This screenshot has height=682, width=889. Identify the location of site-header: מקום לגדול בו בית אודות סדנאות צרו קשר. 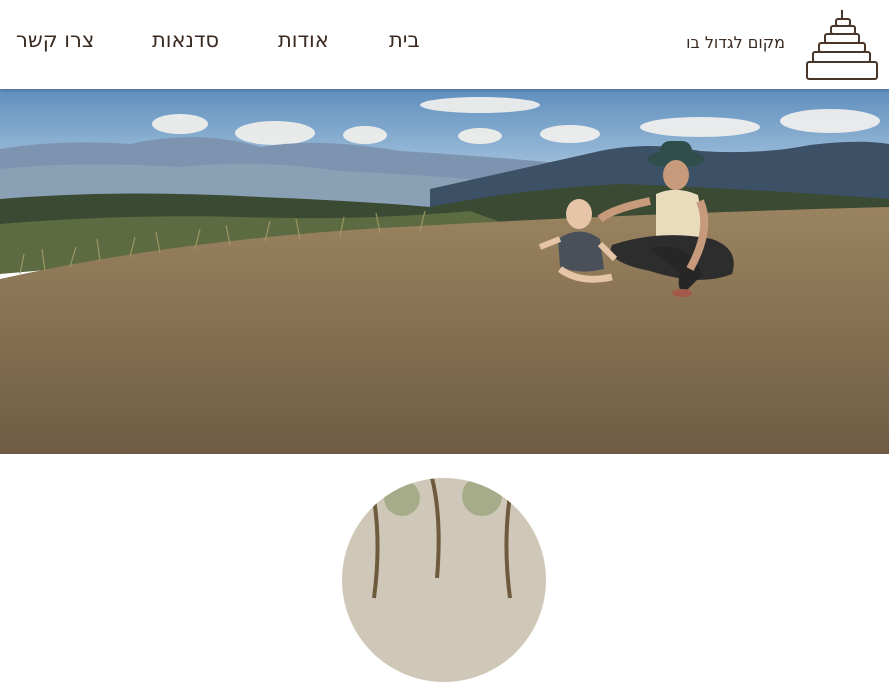
(444, 44).